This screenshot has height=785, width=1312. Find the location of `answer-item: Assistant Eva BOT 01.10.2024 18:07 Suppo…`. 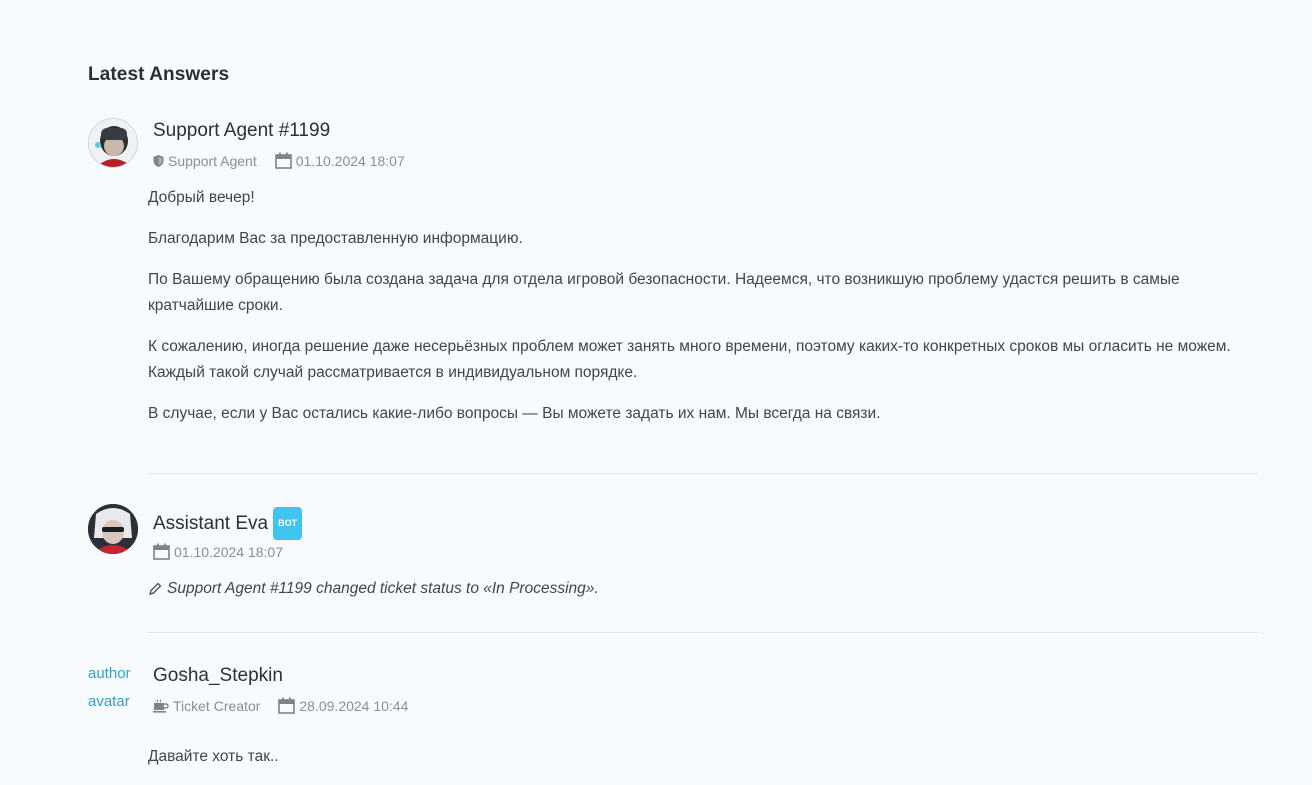

answer-item: Assistant Eva BOT 01.10.2024 18:07 Suppo… is located at coordinates (673, 569).